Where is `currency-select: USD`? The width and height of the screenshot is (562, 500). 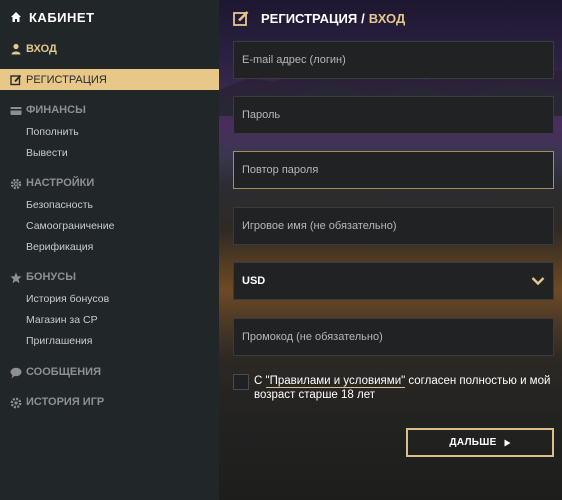
currency-select: USD is located at coordinates (393, 281).